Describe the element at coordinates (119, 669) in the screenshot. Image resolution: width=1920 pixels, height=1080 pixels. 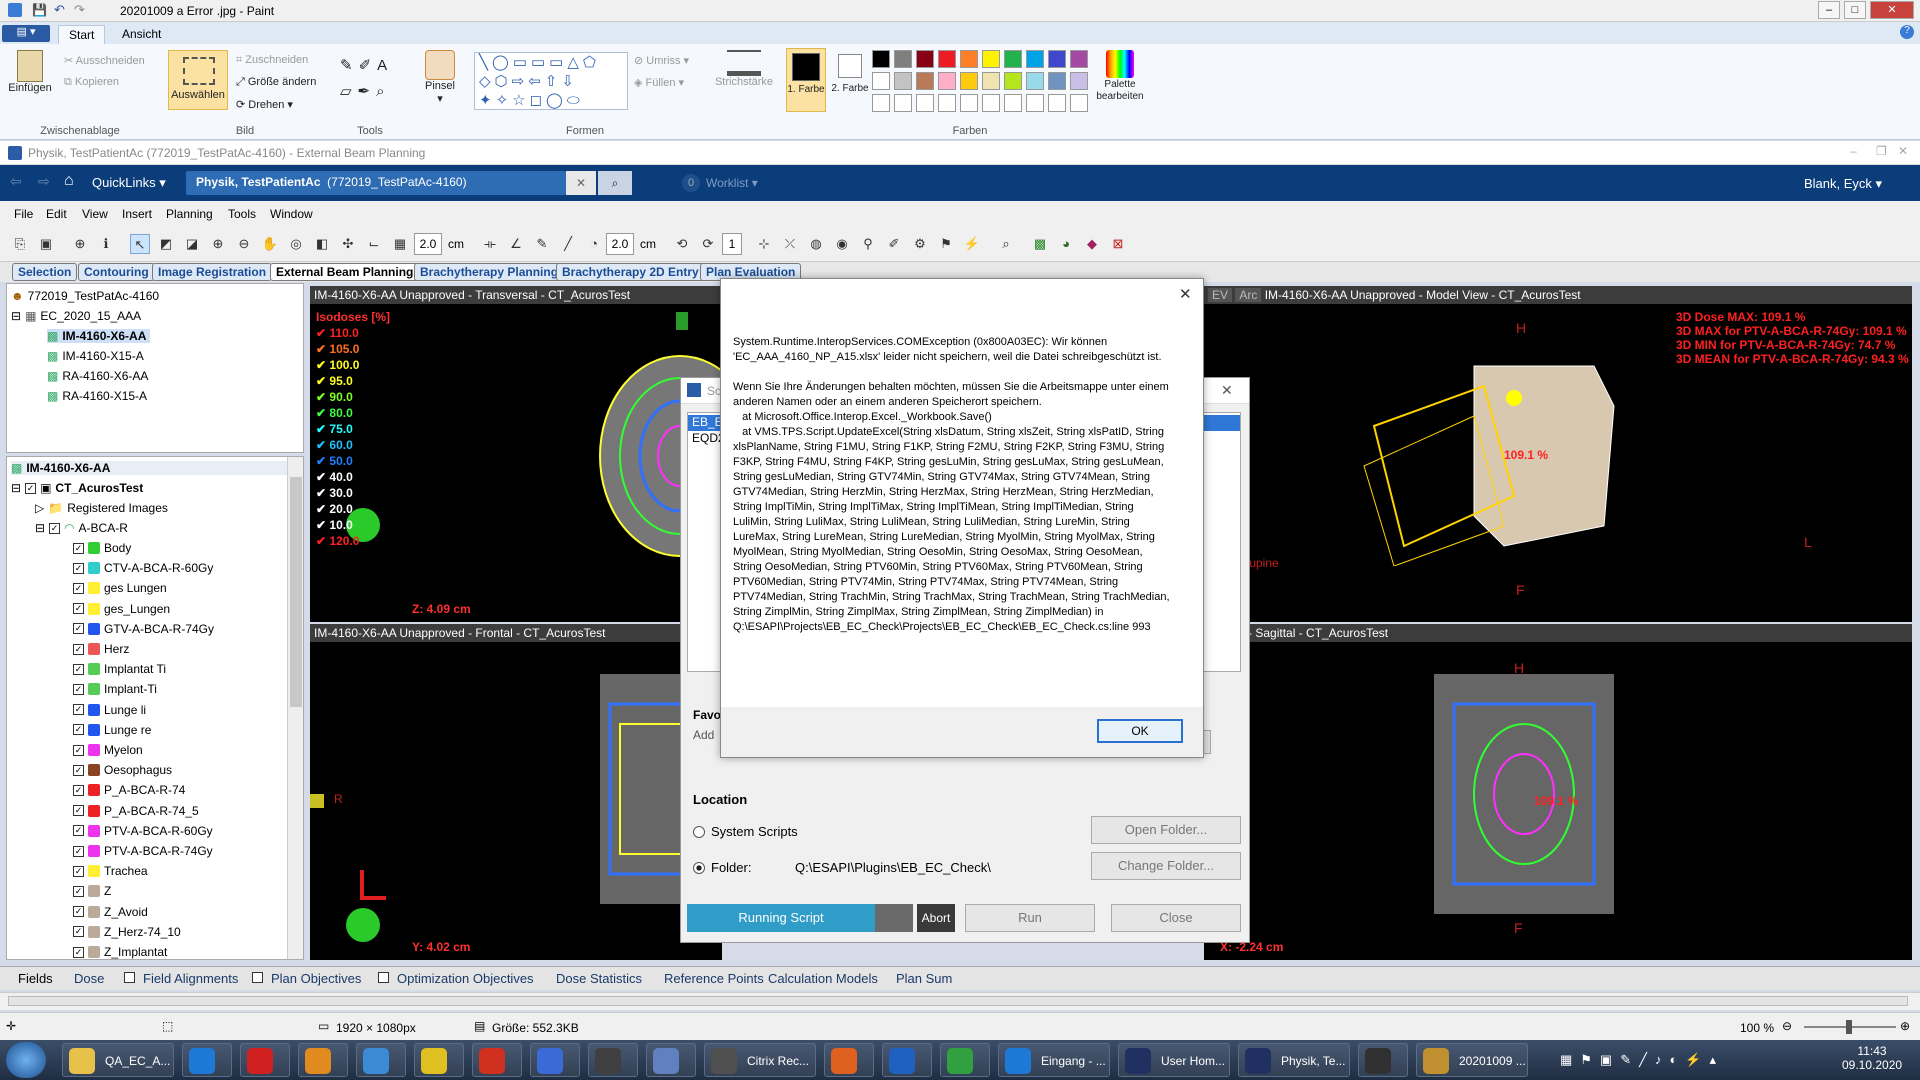
I see `structure-item: ✓ Implantat Ti` at that location.